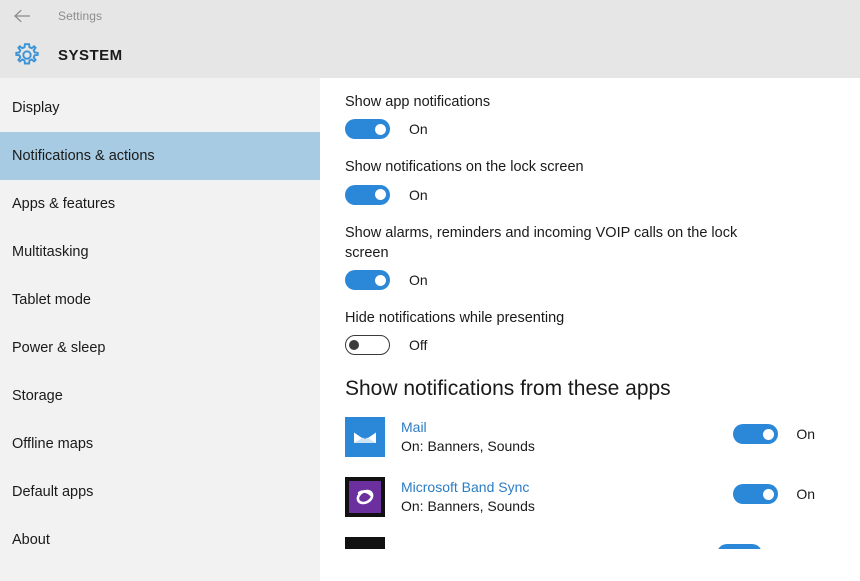  What do you see at coordinates (367, 194) in the screenshot?
I see `lock-screen-notifications-toggle` at bounding box center [367, 194].